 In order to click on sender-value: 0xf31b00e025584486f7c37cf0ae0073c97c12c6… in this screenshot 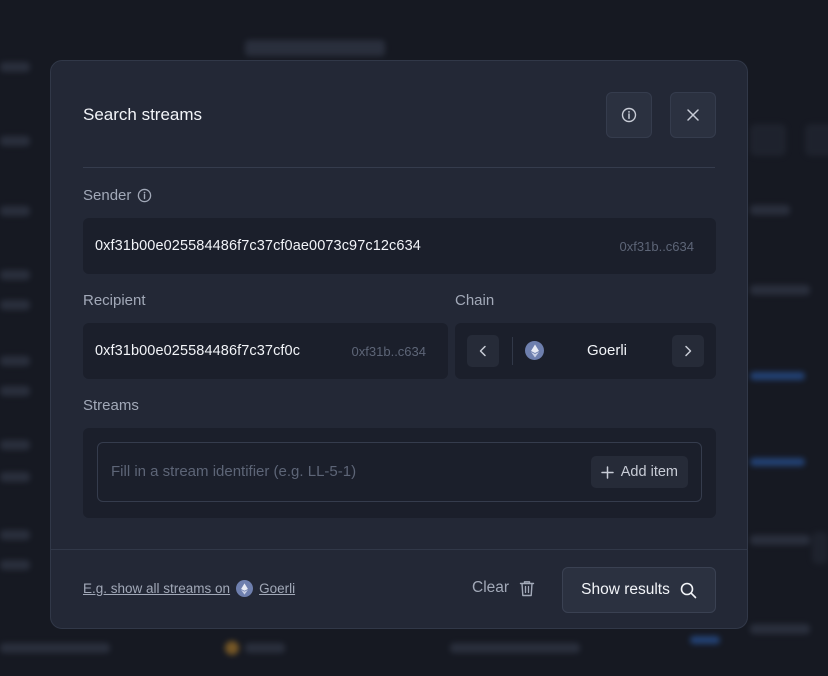, I will do `click(258, 246)`.